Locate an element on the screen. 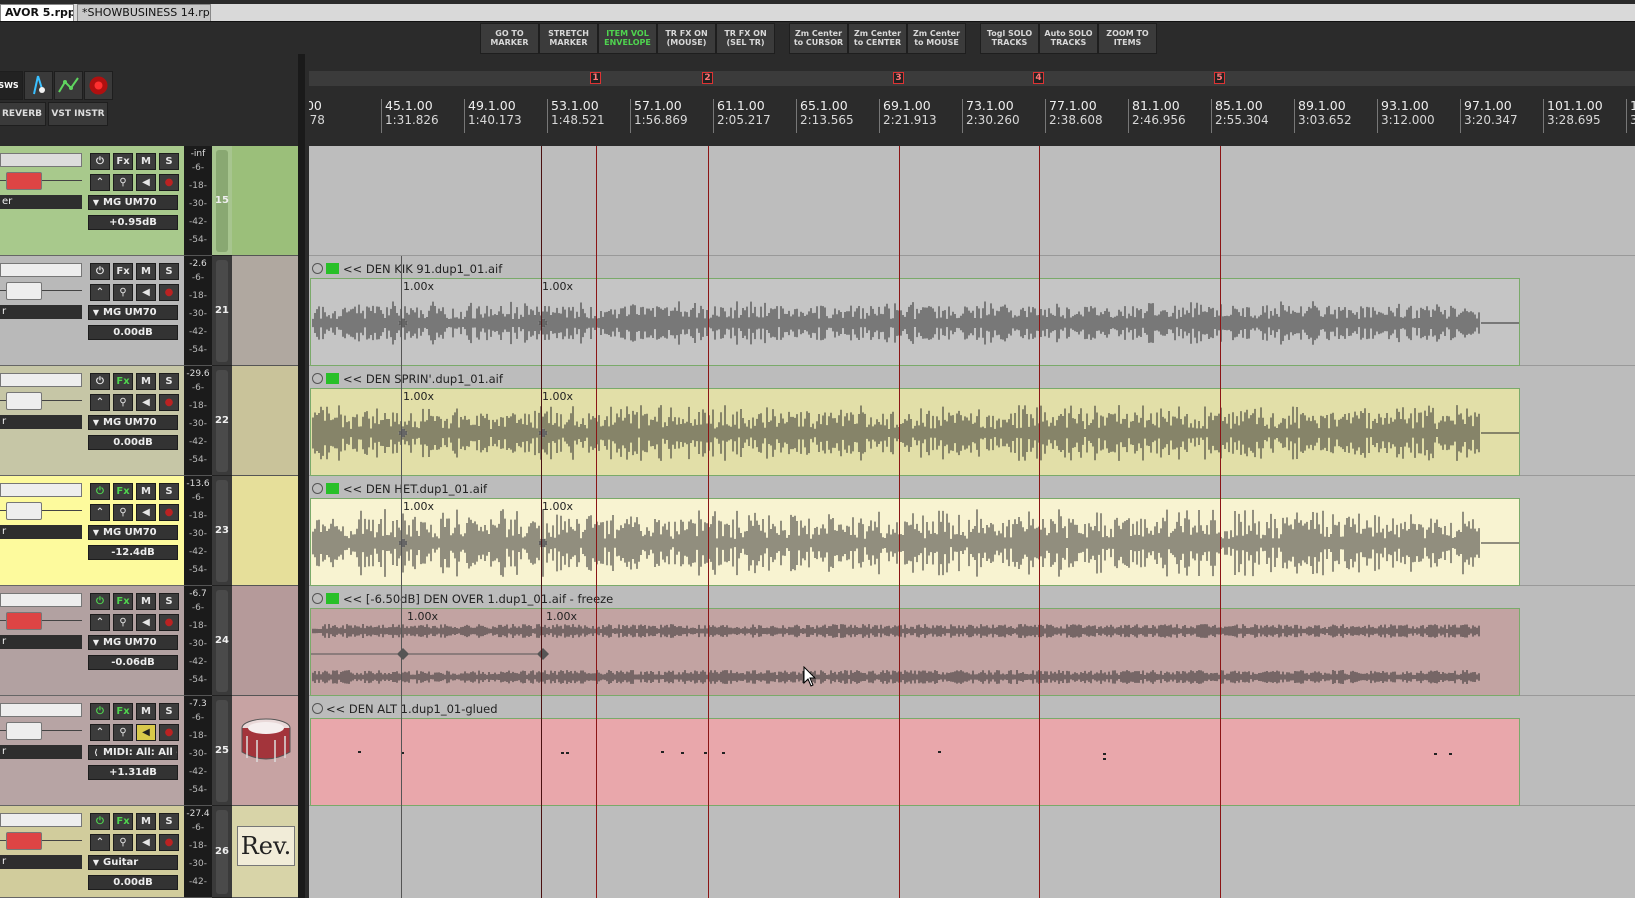 This screenshot has height=898, width=1635. toolbar-button: TR FX ON (MOUSE) is located at coordinates (686, 38).